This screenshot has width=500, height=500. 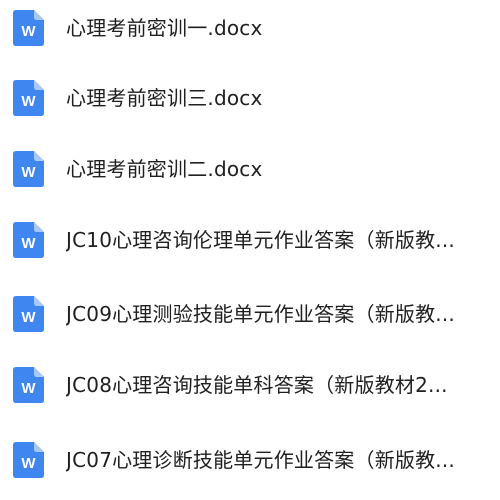 I want to click on file-name: 心理考前密训二.docx, so click(x=164, y=169).